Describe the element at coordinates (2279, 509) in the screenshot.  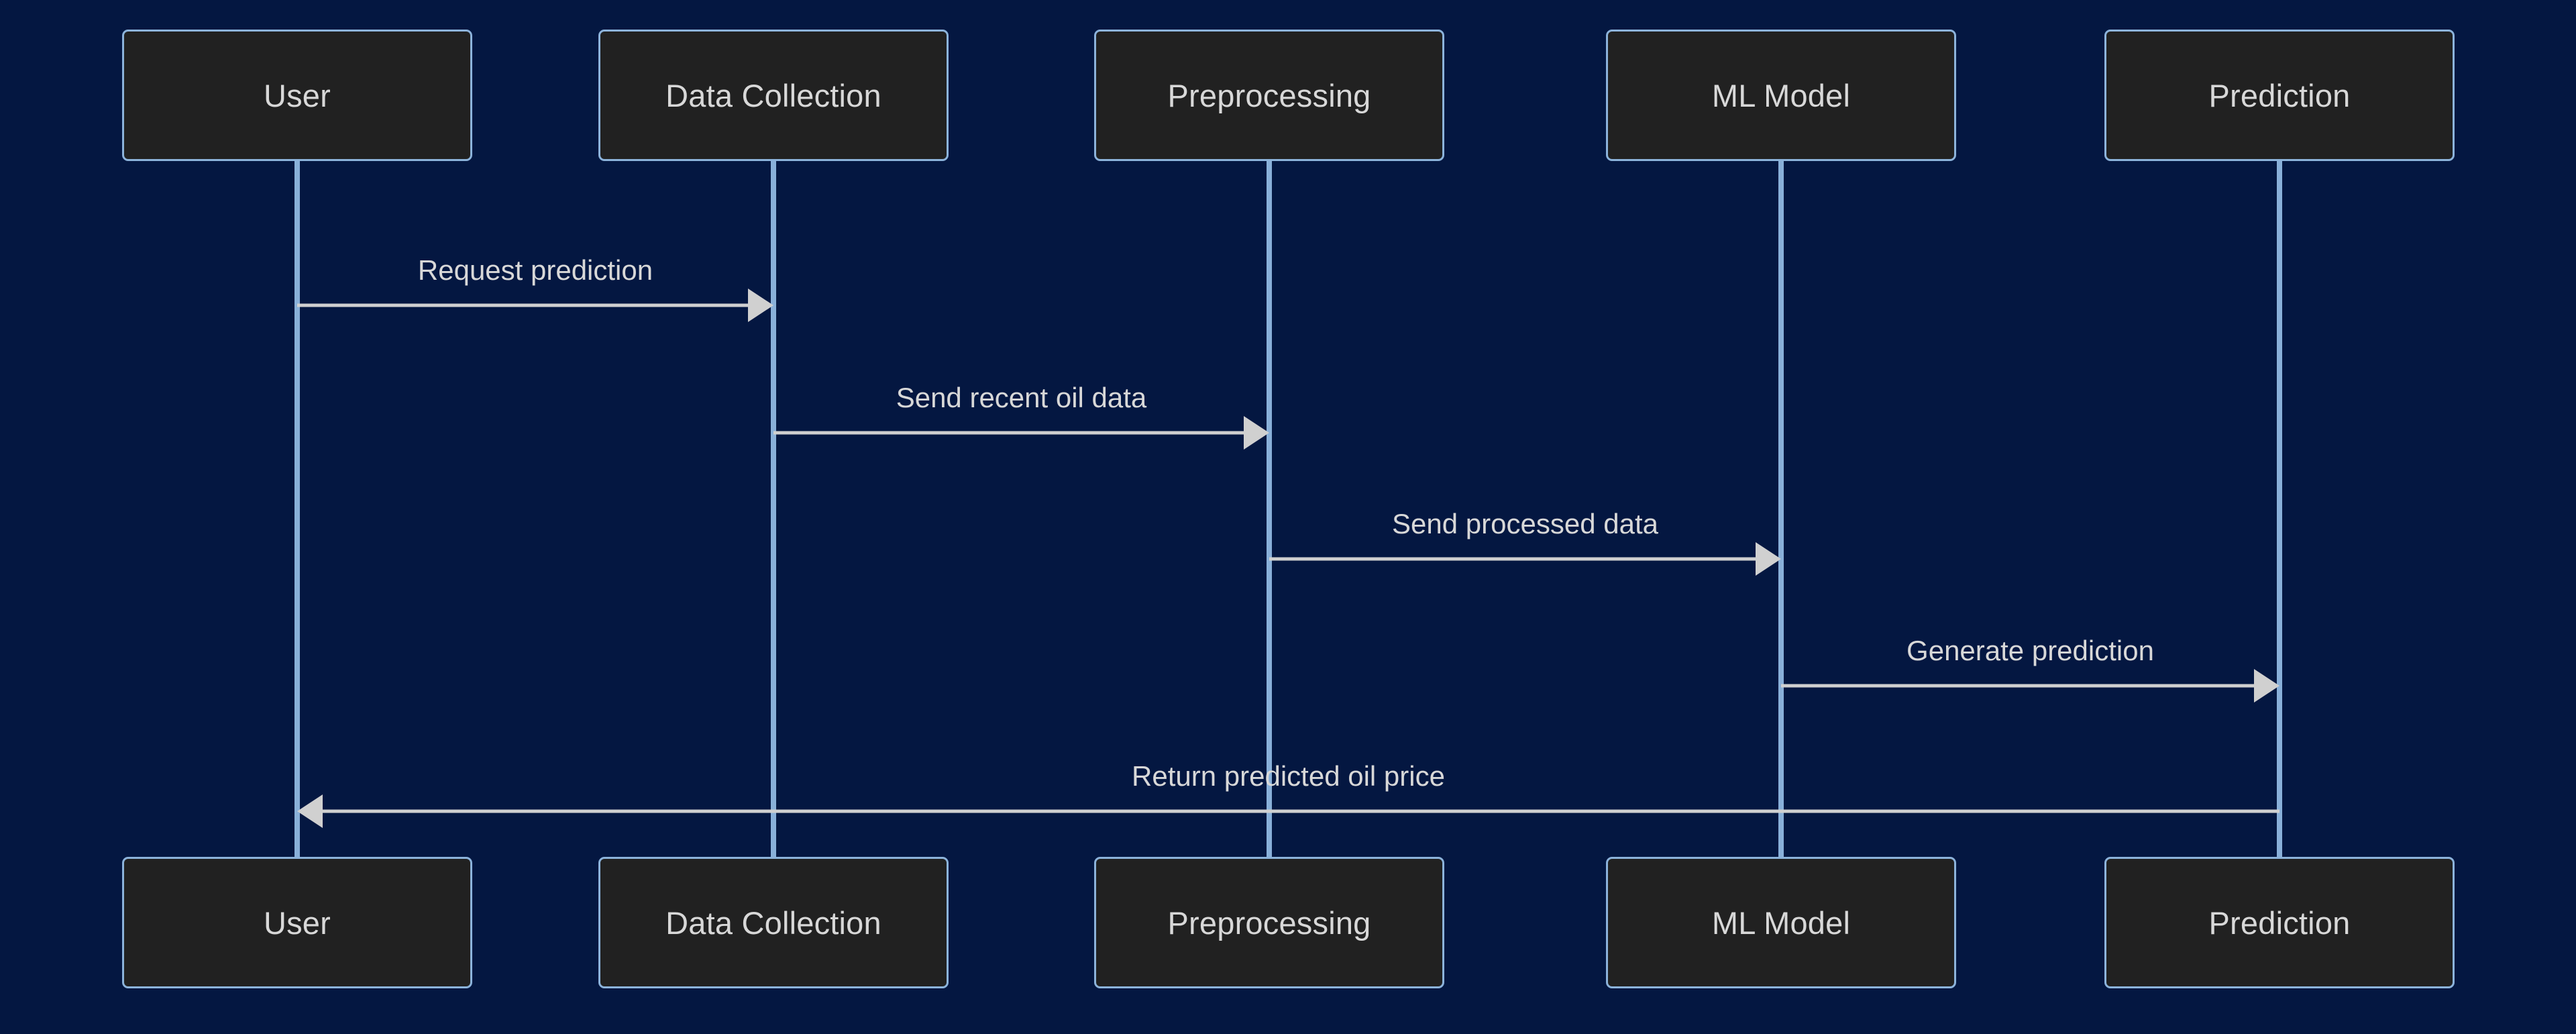
I see `lifeline-prediction` at that location.